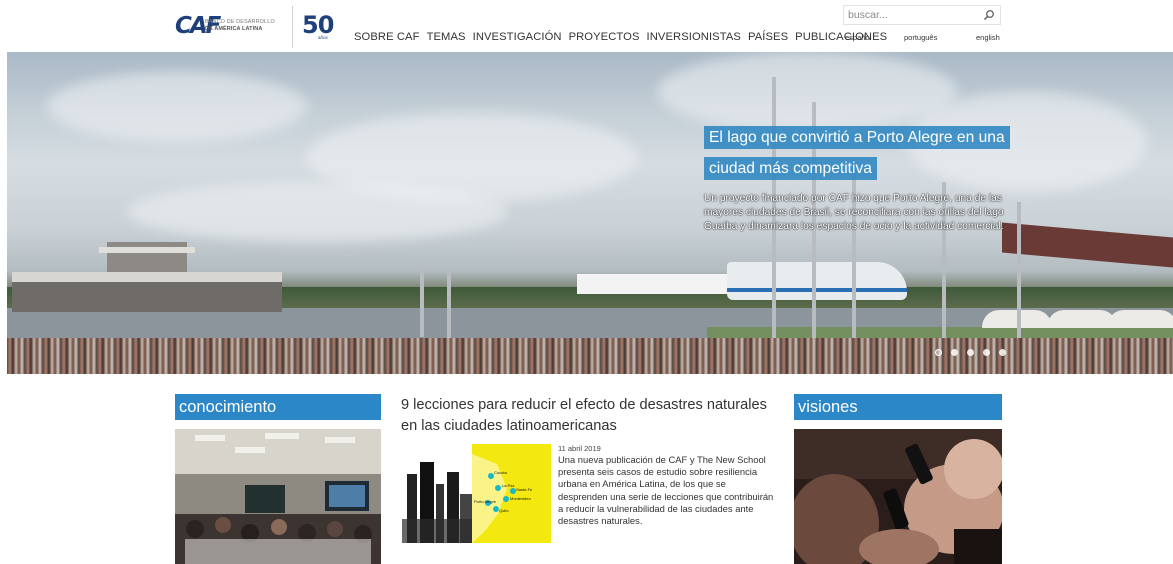  I want to click on hero-pavilion, so click(147, 277).